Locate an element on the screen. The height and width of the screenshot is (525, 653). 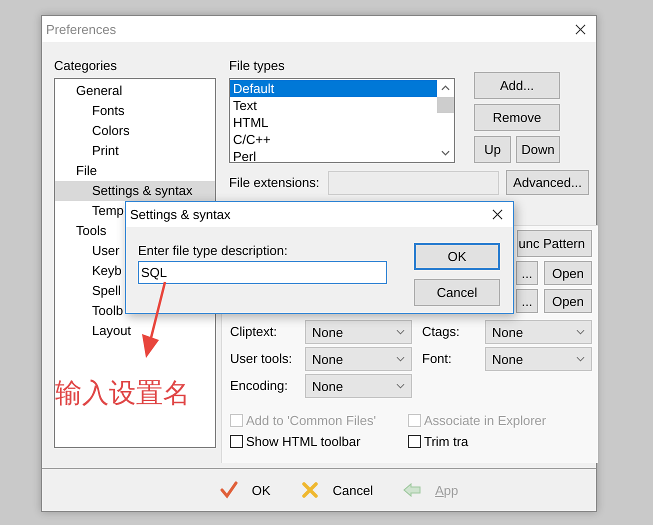
checkmark-icon is located at coordinates (229, 490).